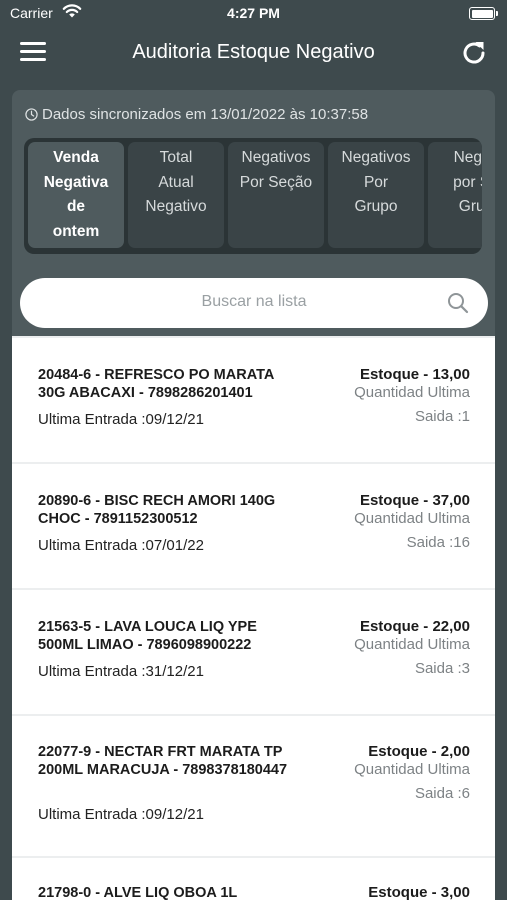 The width and height of the screenshot is (507, 900). Describe the element at coordinates (474, 53) in the screenshot. I see `refresh-icon` at that location.